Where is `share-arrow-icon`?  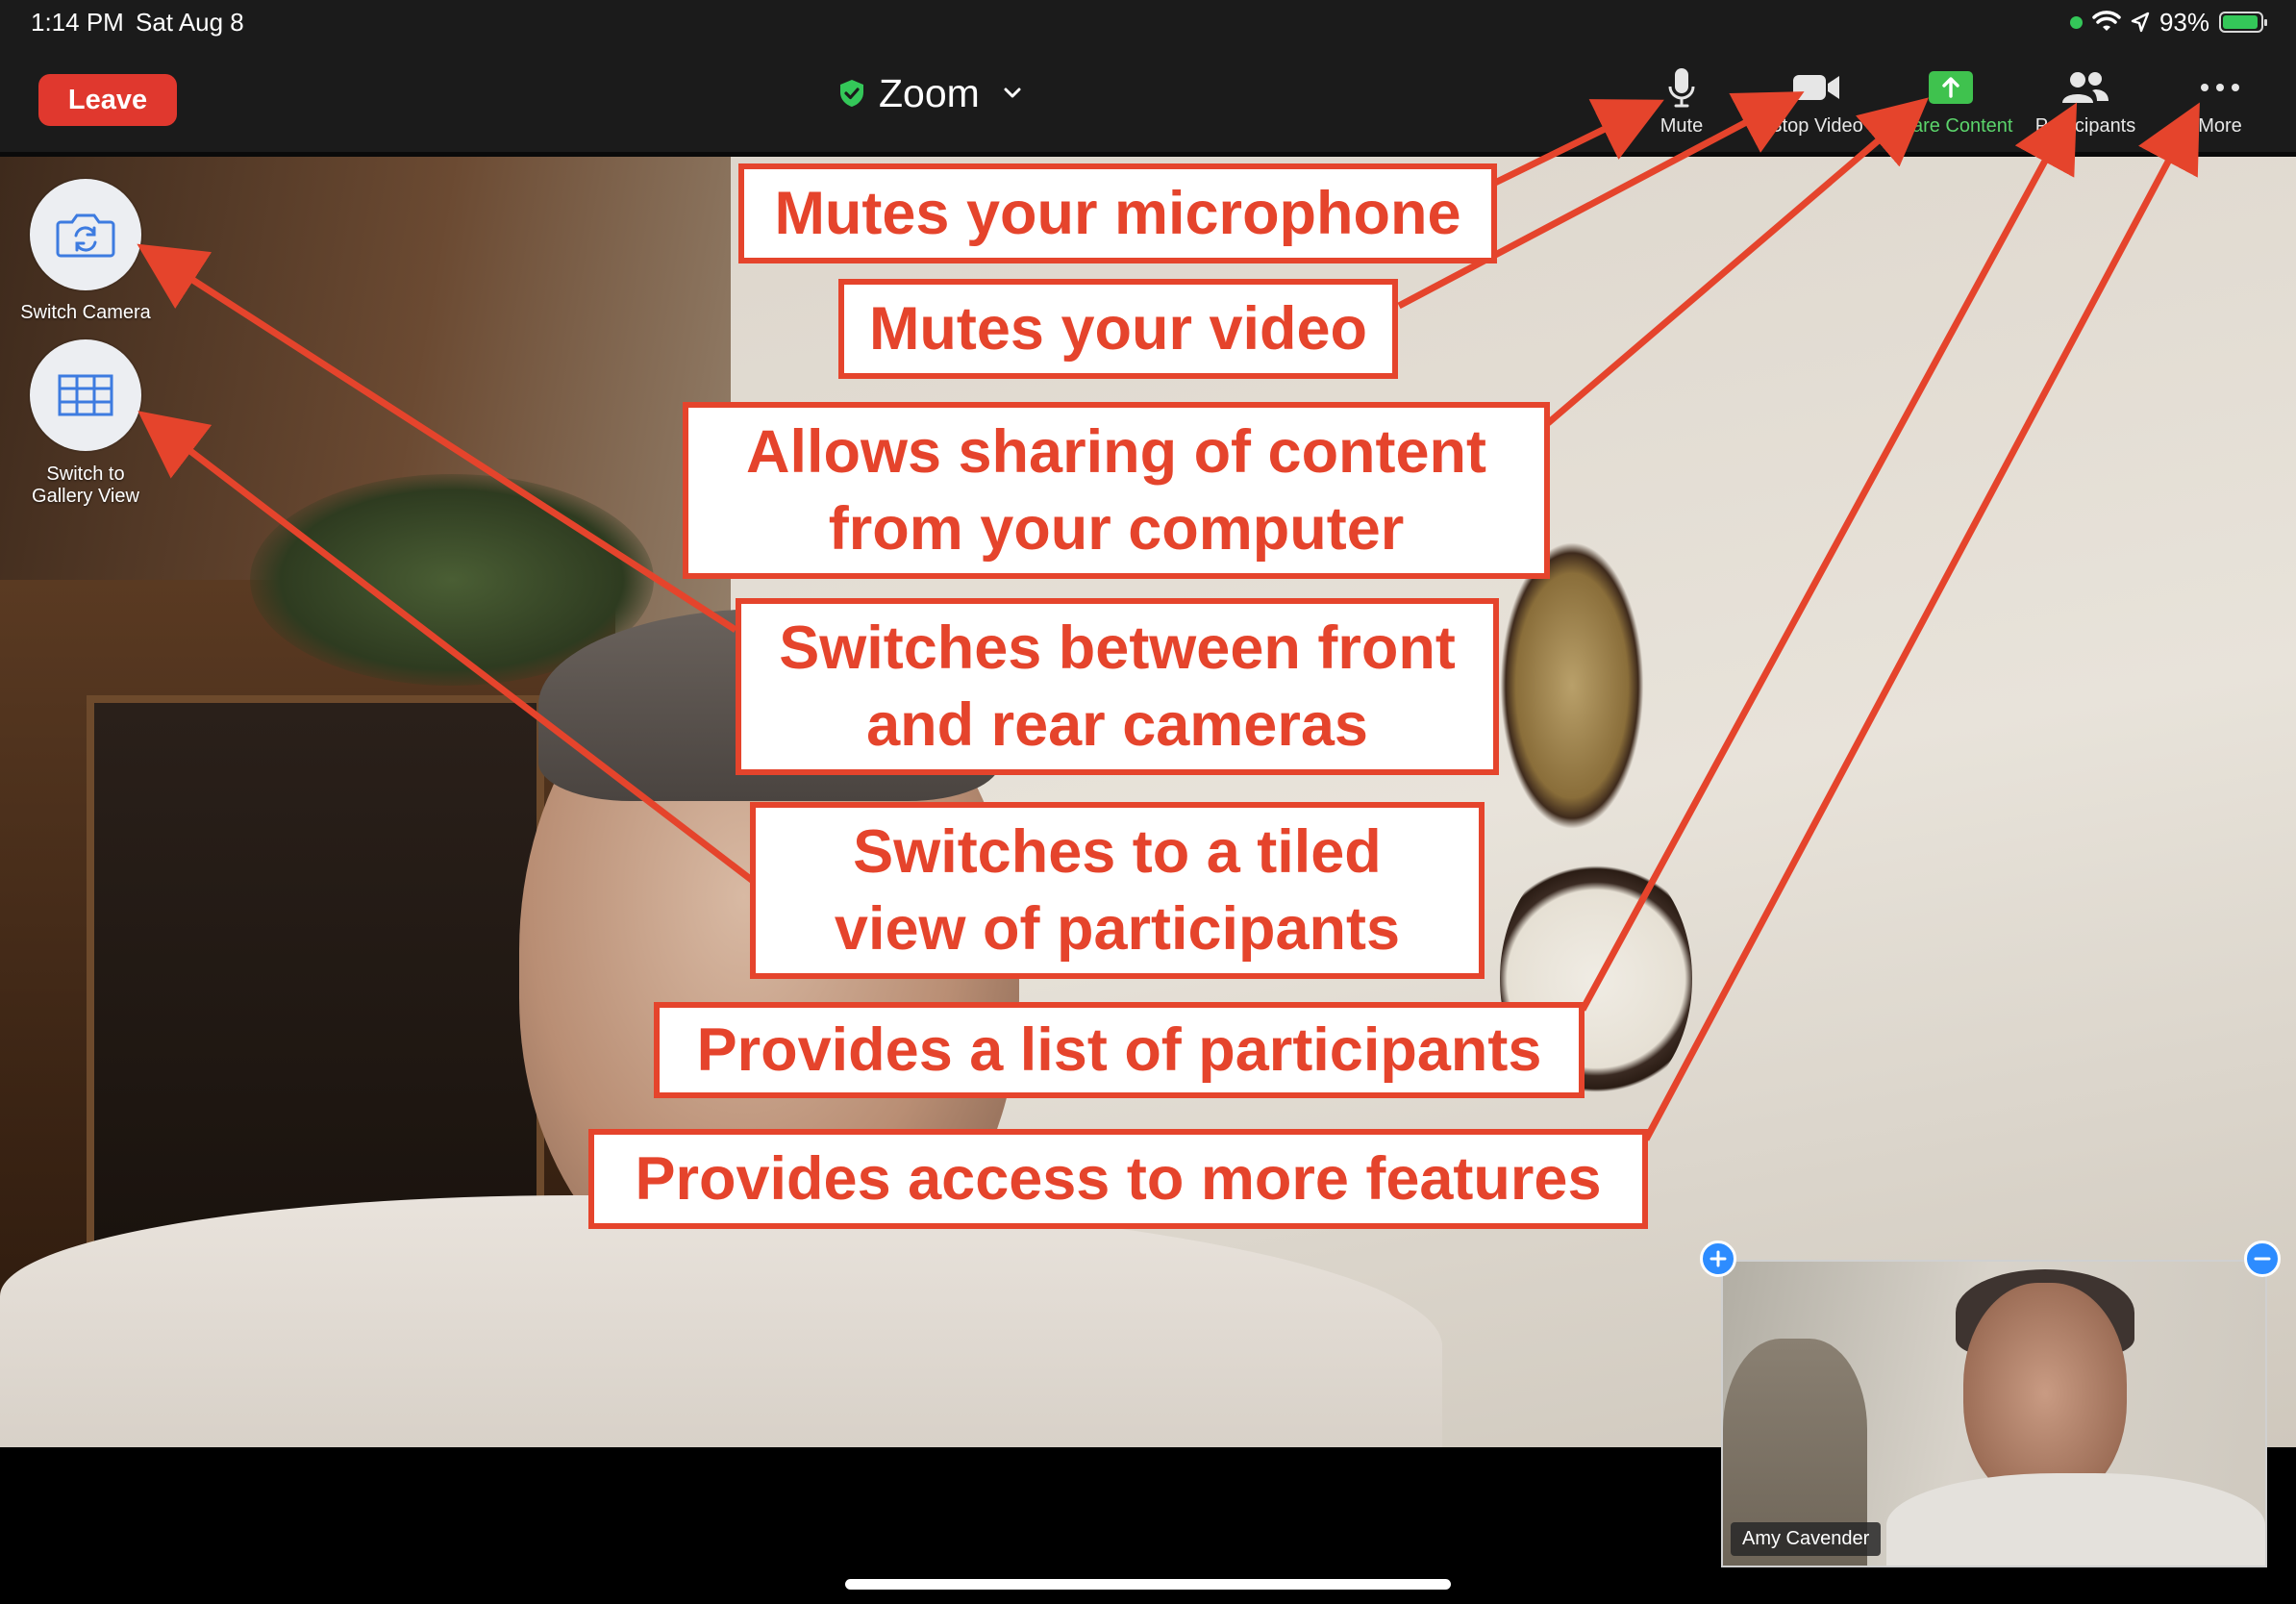 share-arrow-icon is located at coordinates (1951, 87).